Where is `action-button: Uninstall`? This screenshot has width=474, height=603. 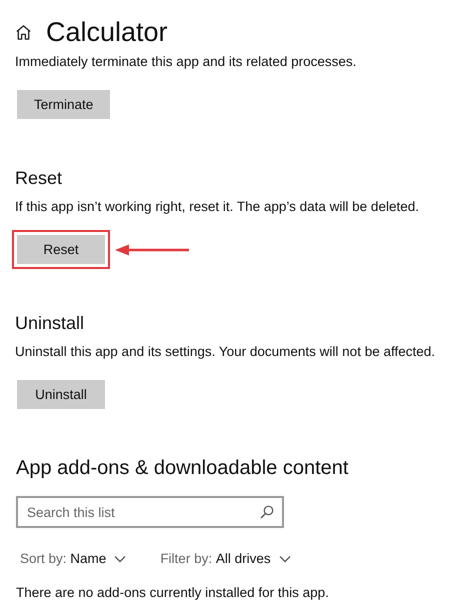 action-button: Uninstall is located at coordinates (61, 394).